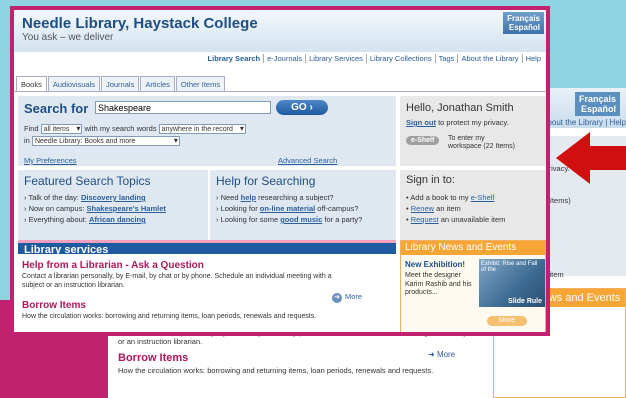 The height and width of the screenshot is (398, 626). What do you see at coordinates (422, 208) in the screenshot?
I see `renew-link: Renew` at bounding box center [422, 208].